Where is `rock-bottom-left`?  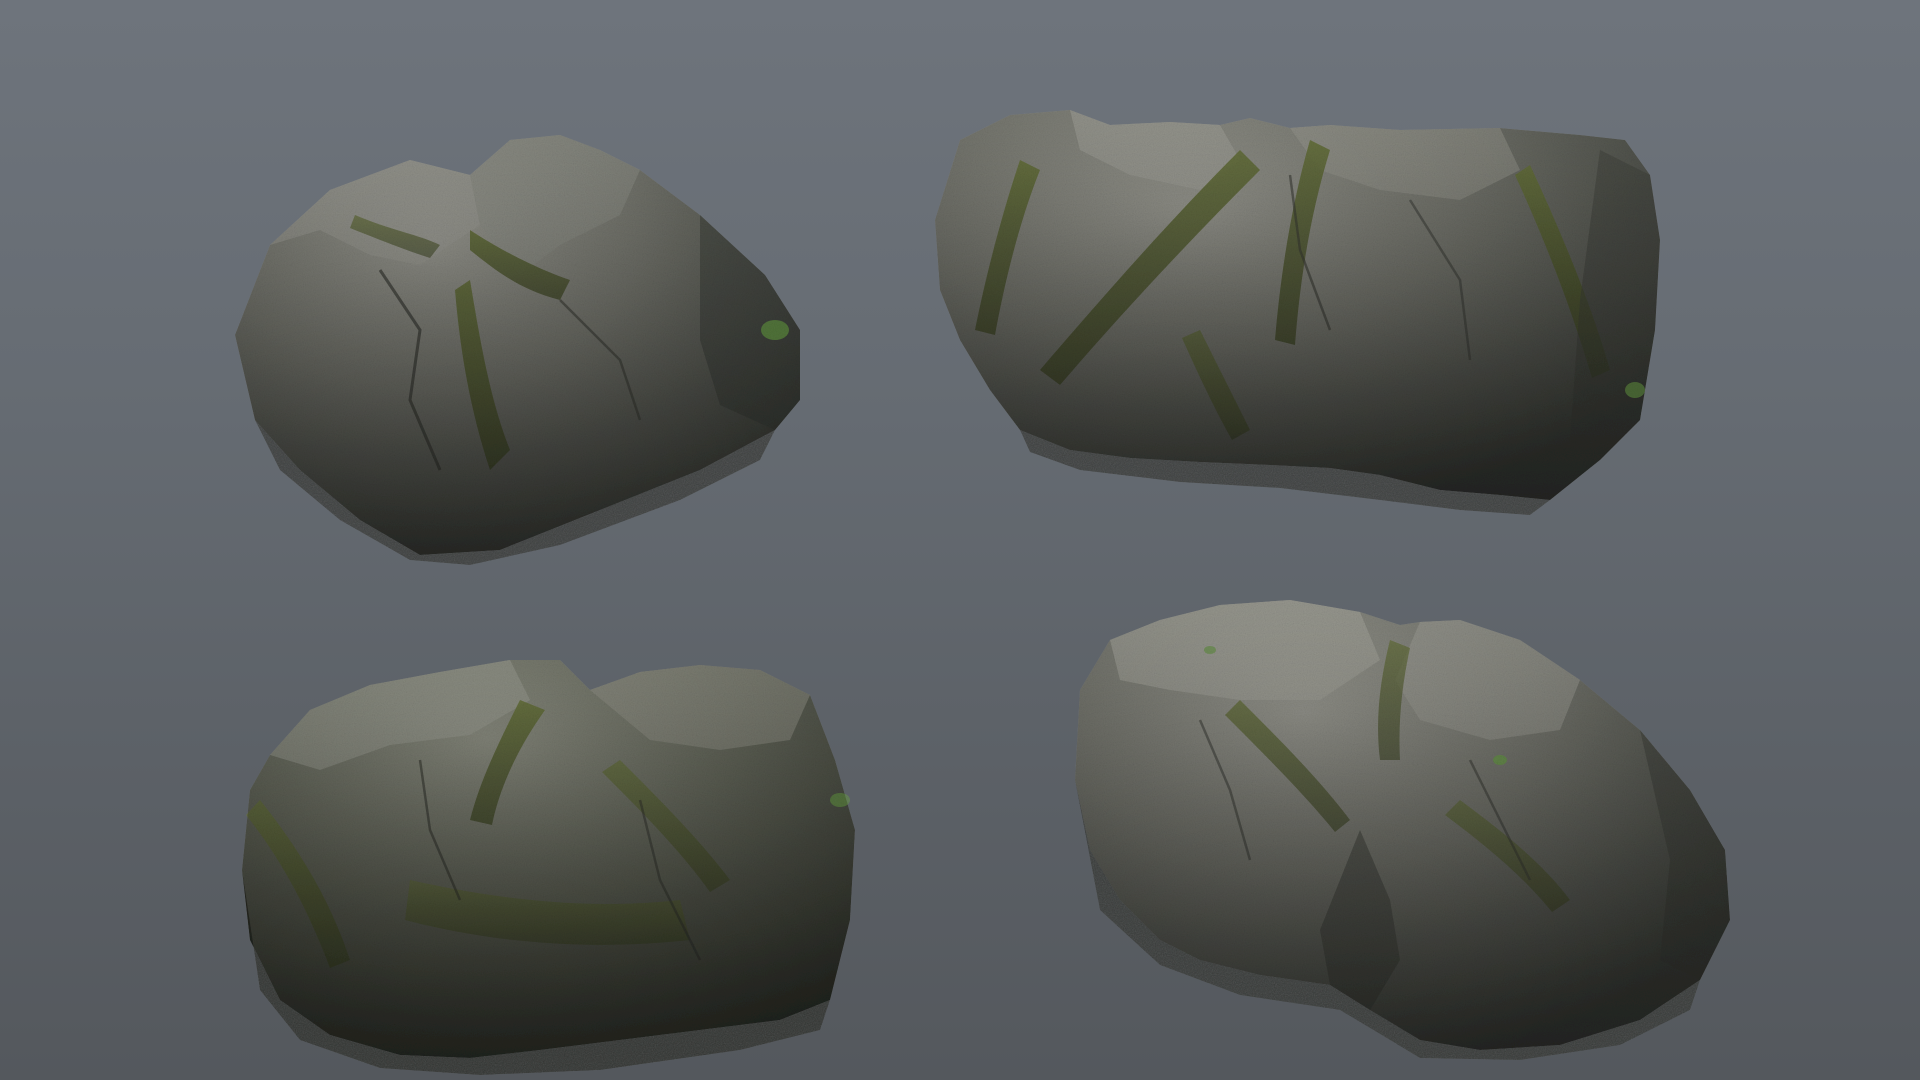
rock-bottom-left is located at coordinates (548, 867).